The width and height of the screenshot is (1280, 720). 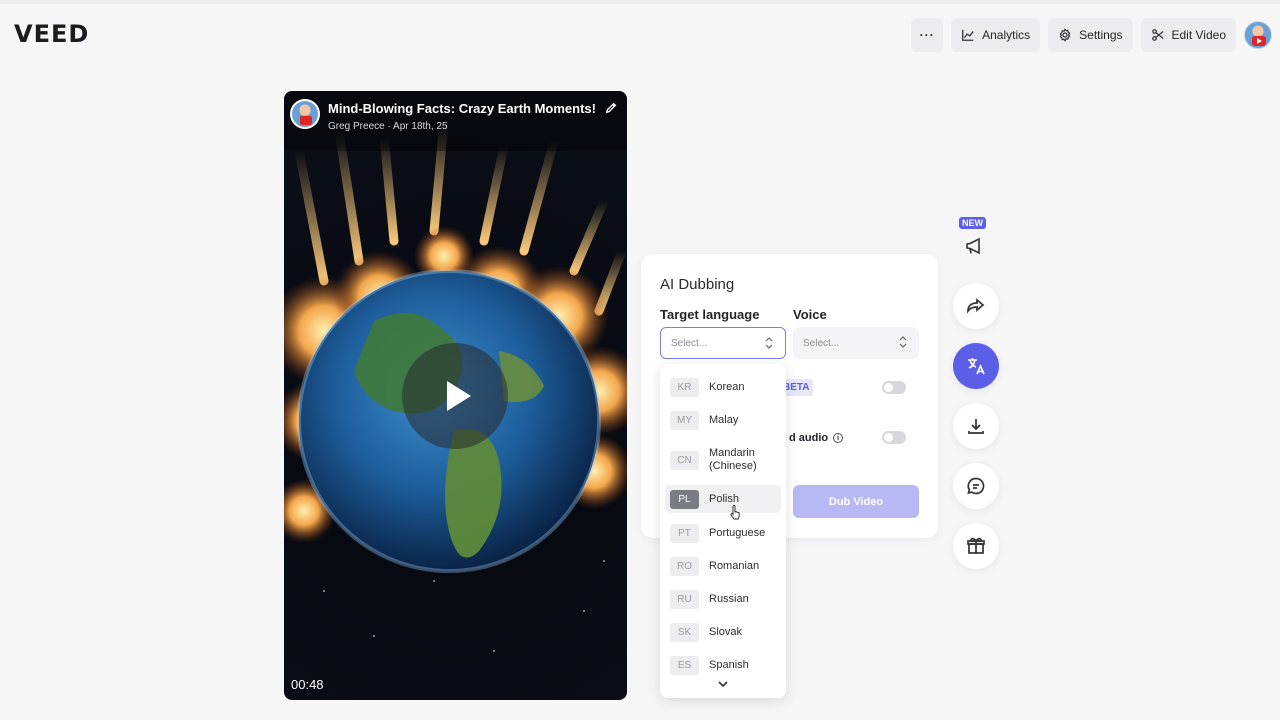 I want to click on language-option-spanish: ES Spanish, so click(x=723, y=665).